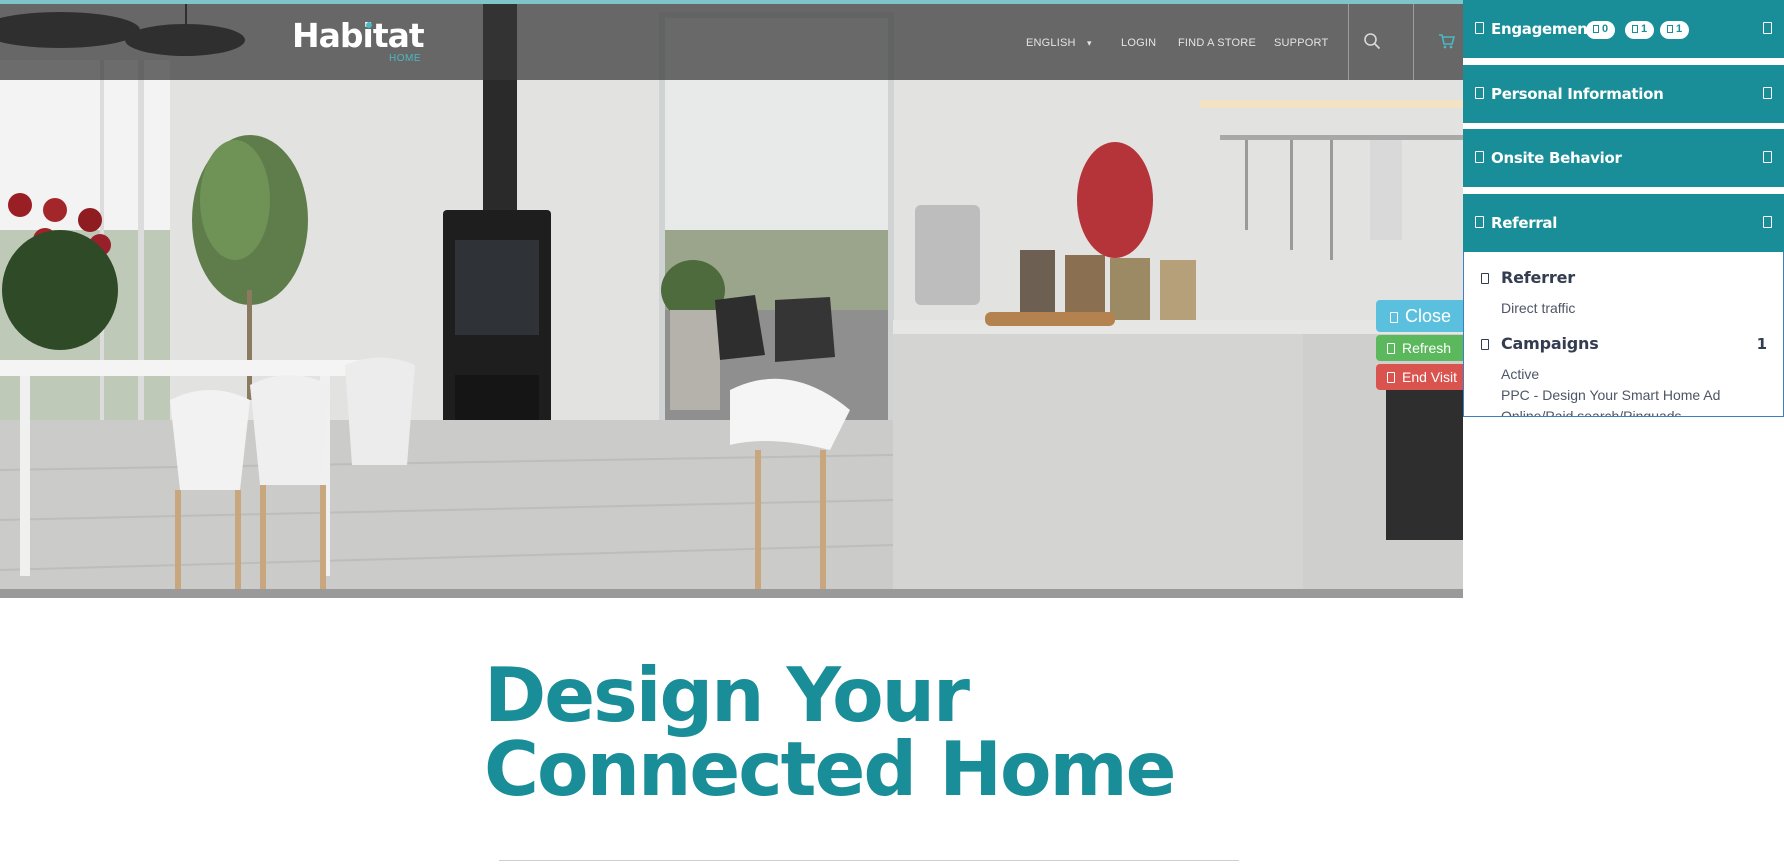 This screenshot has width=1784, height=868. What do you see at coordinates (1485, 344) in the screenshot?
I see `campaign-icon` at bounding box center [1485, 344].